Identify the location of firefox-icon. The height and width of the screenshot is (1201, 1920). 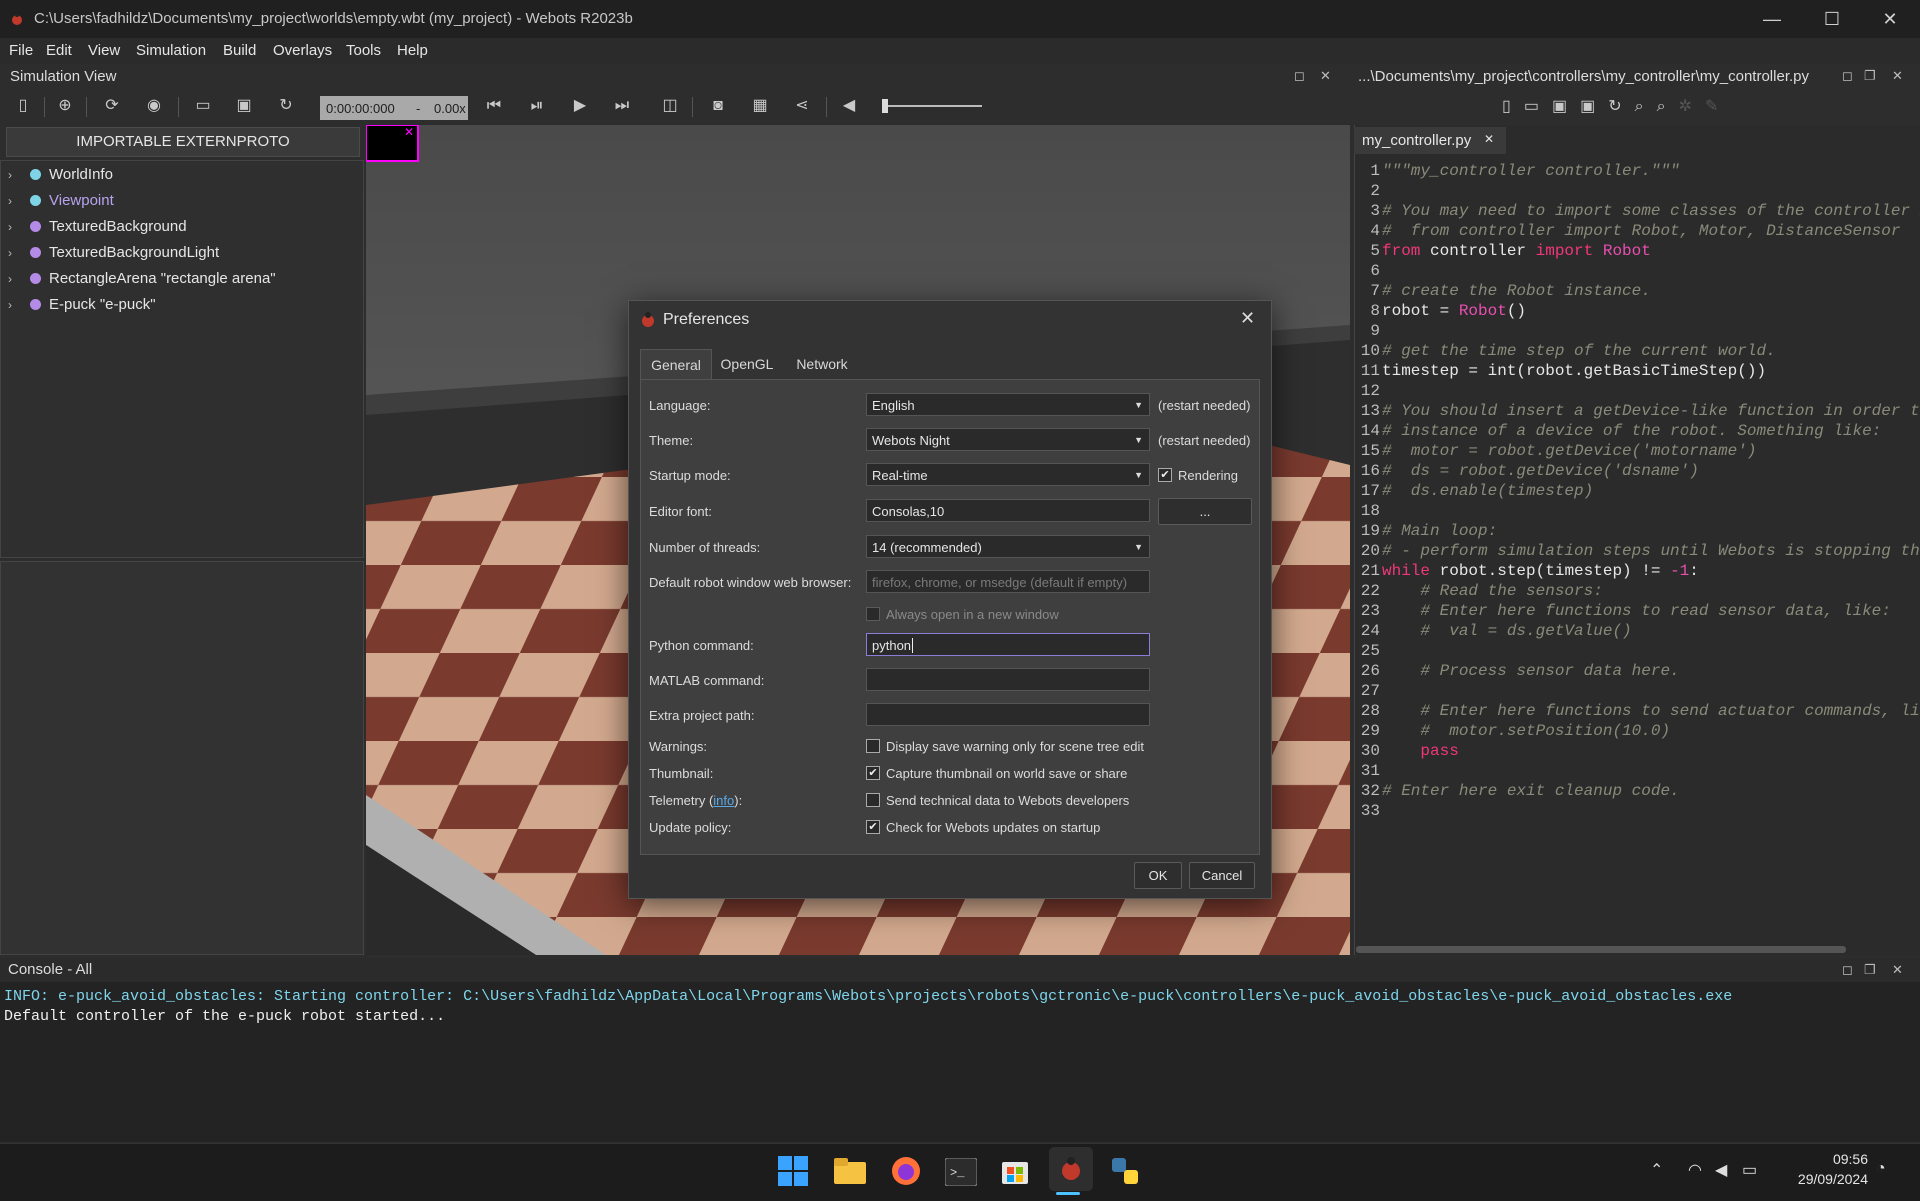
(906, 1173).